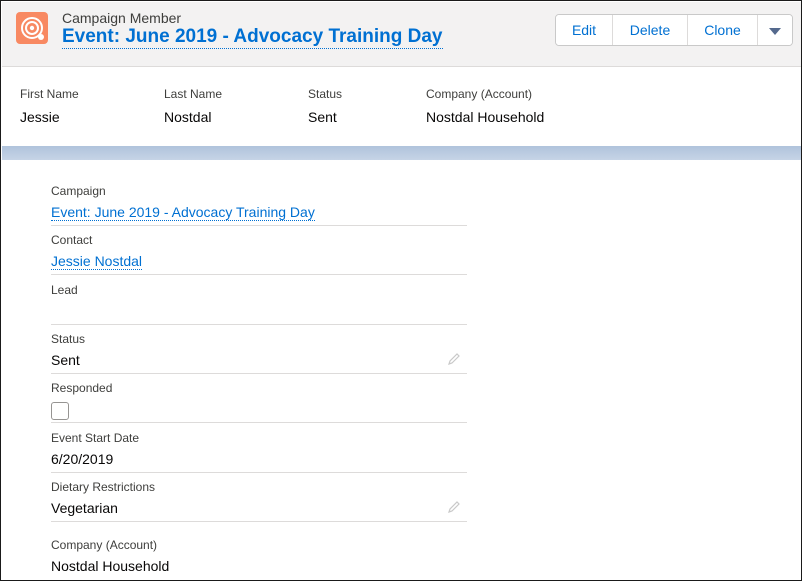 Image resolution: width=802 pixels, height=581 pixels. What do you see at coordinates (193, 106) in the screenshot?
I see `highlight-last-name: Last Name Nostdal` at bounding box center [193, 106].